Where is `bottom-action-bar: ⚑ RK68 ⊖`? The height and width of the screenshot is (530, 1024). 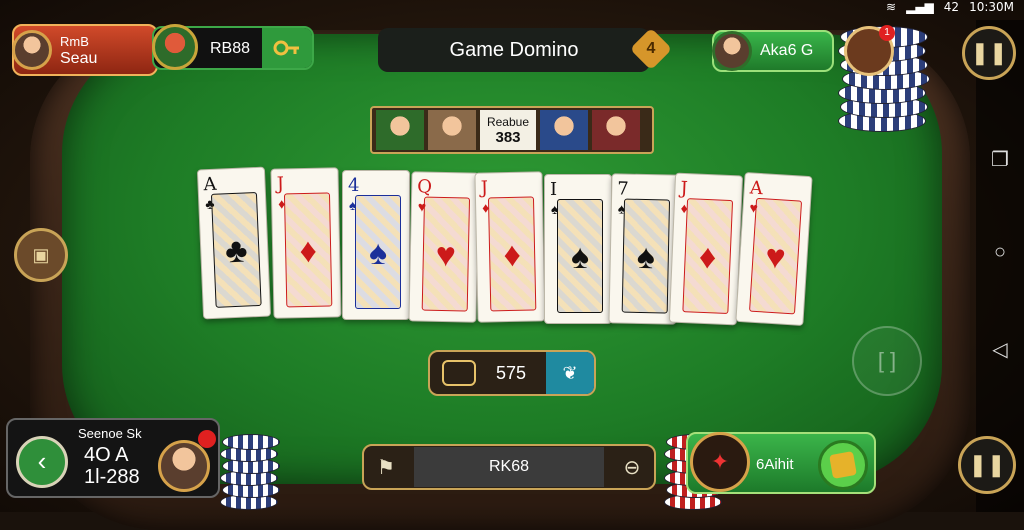 bottom-action-bar: ⚑ RK68 ⊖ is located at coordinates (509, 467).